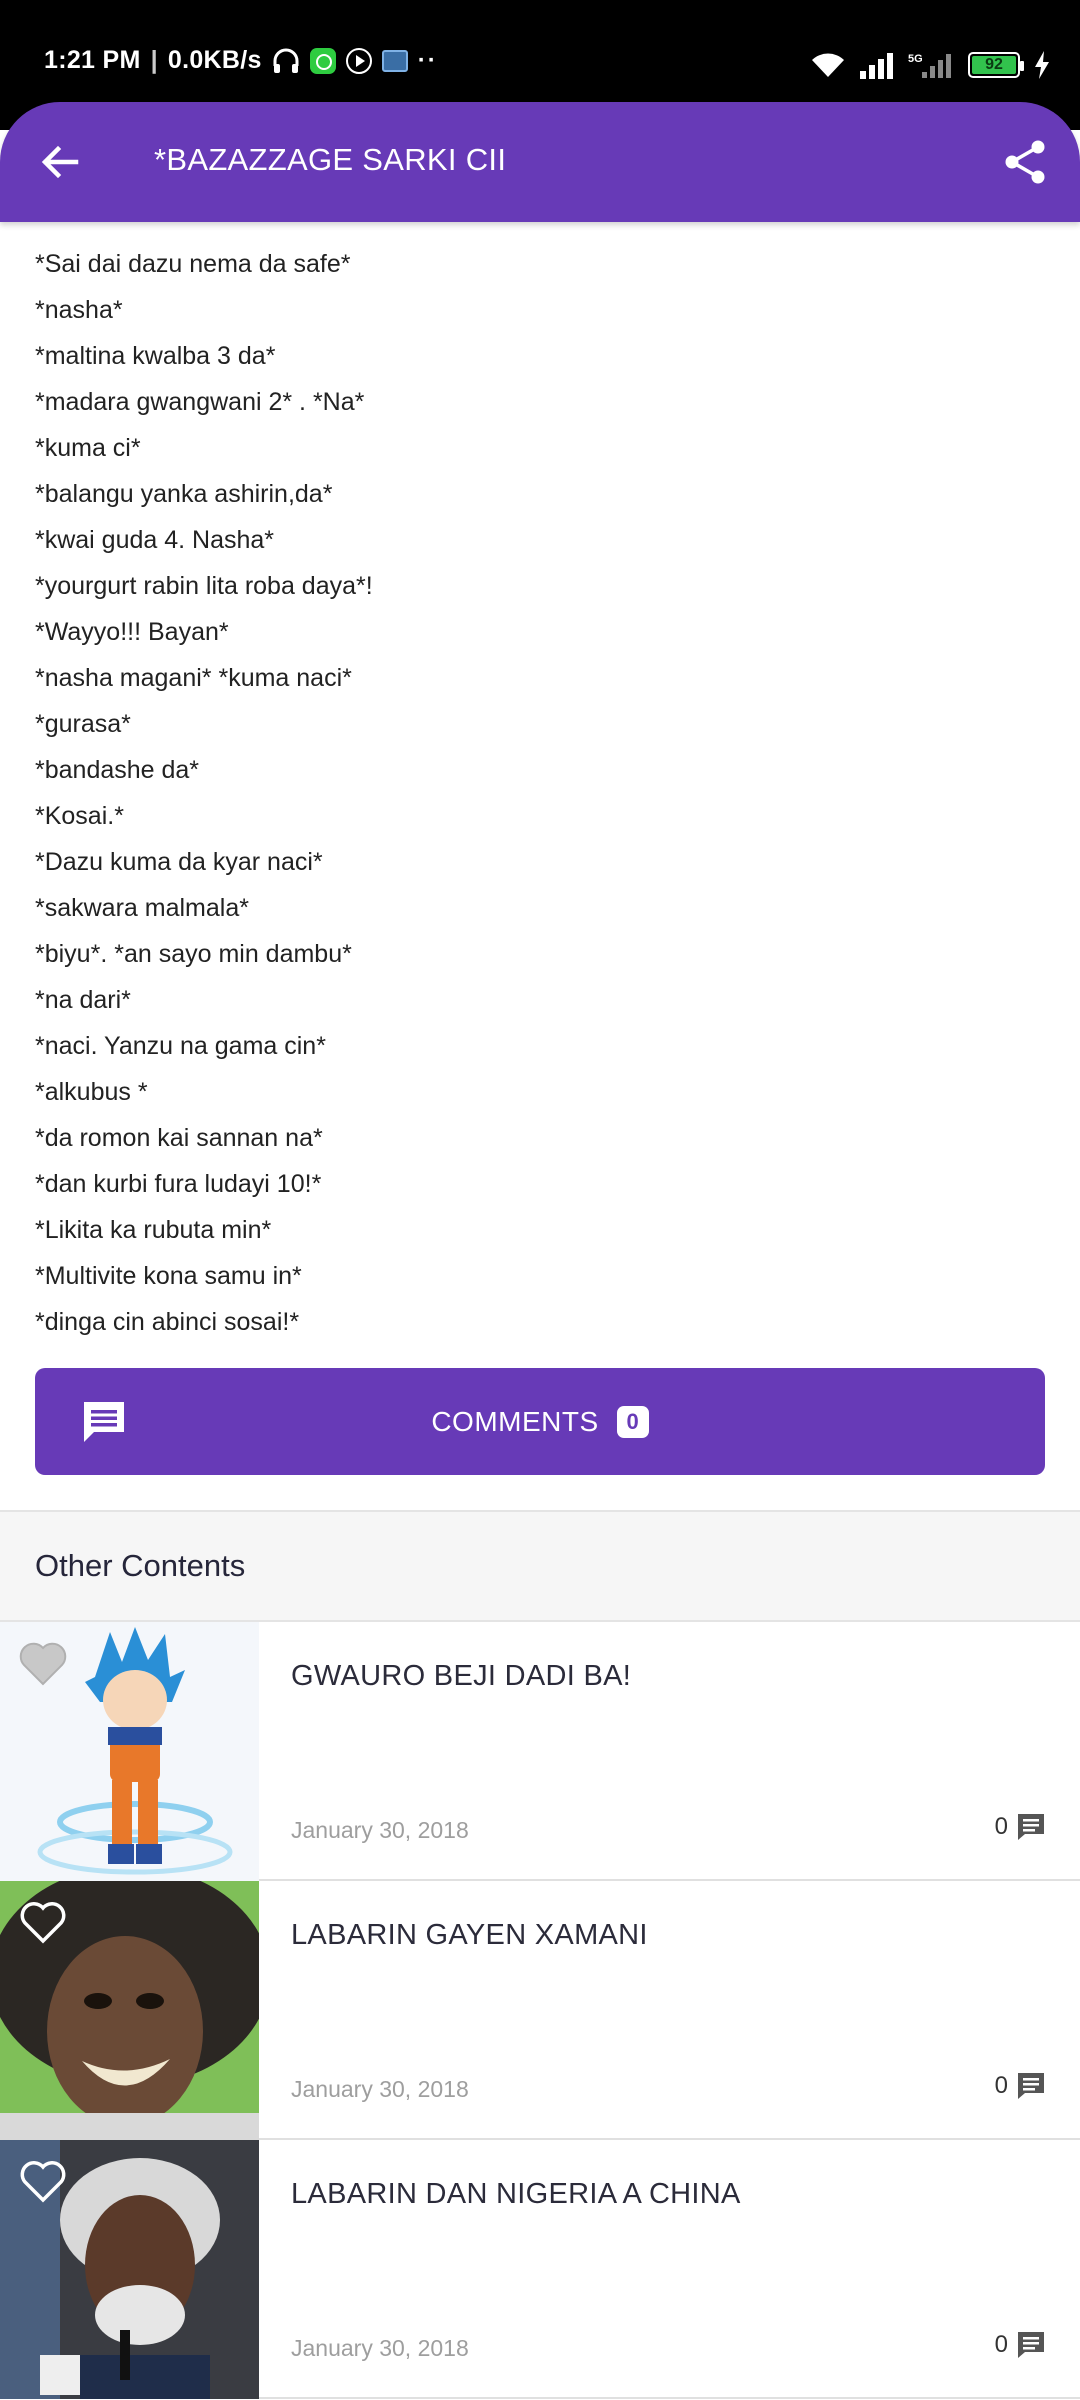 Image resolution: width=1080 pixels, height=2400 pixels. Describe the element at coordinates (91, 1092) in the screenshot. I see `article-line: *alkubus *` at that location.